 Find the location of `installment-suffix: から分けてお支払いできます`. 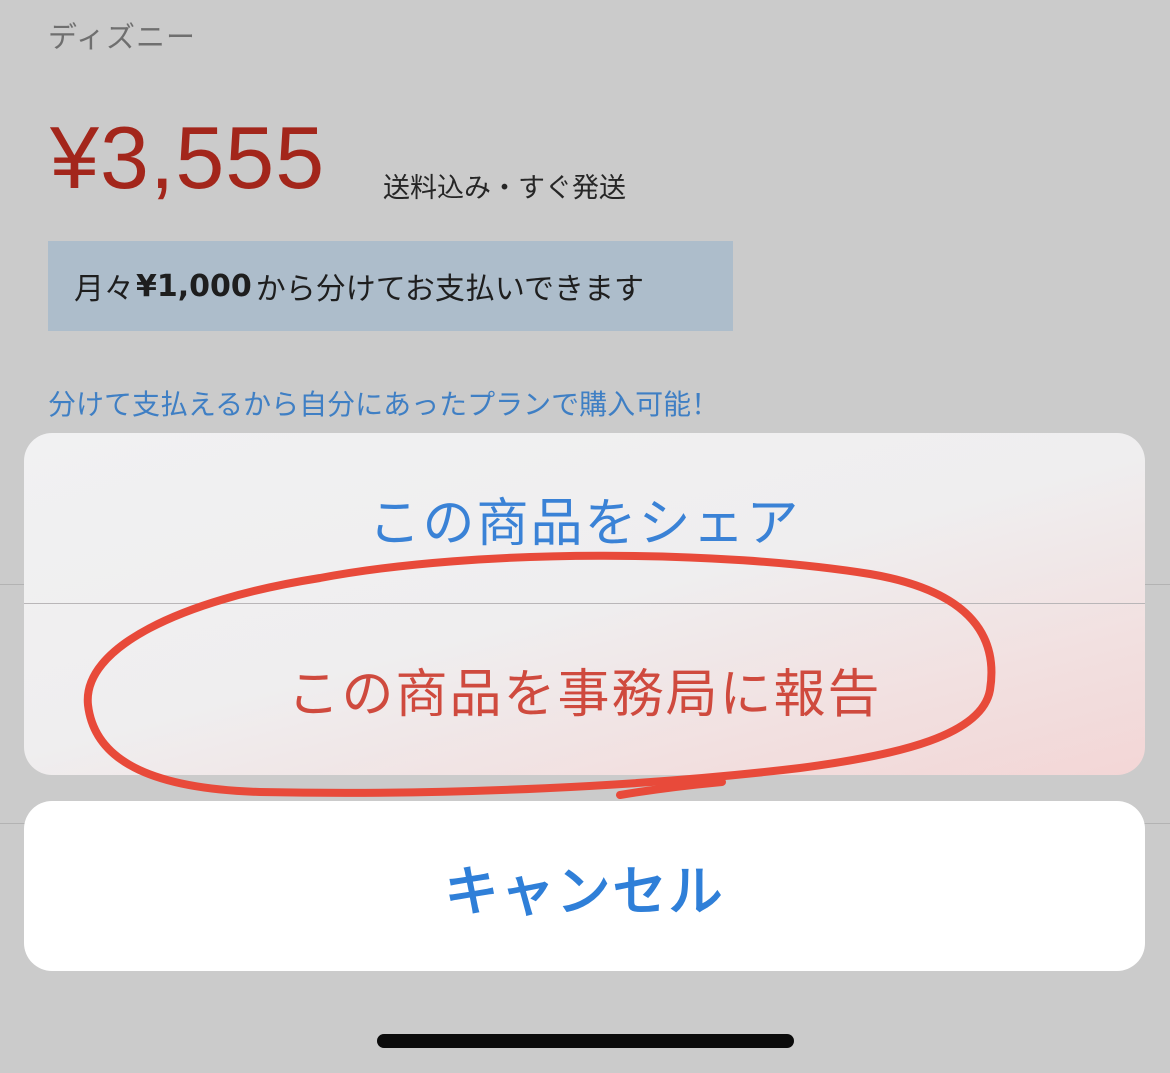

installment-suffix: から分けてお支払いできます is located at coordinates (449, 289).